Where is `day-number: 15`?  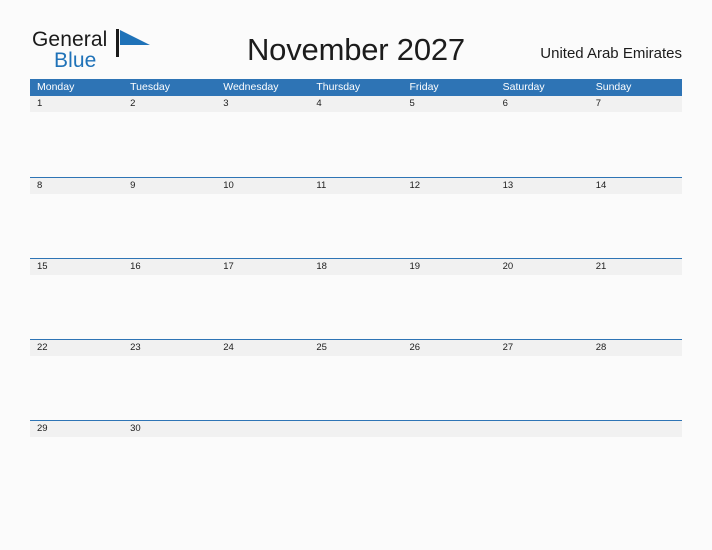 day-number: 15 is located at coordinates (42, 266).